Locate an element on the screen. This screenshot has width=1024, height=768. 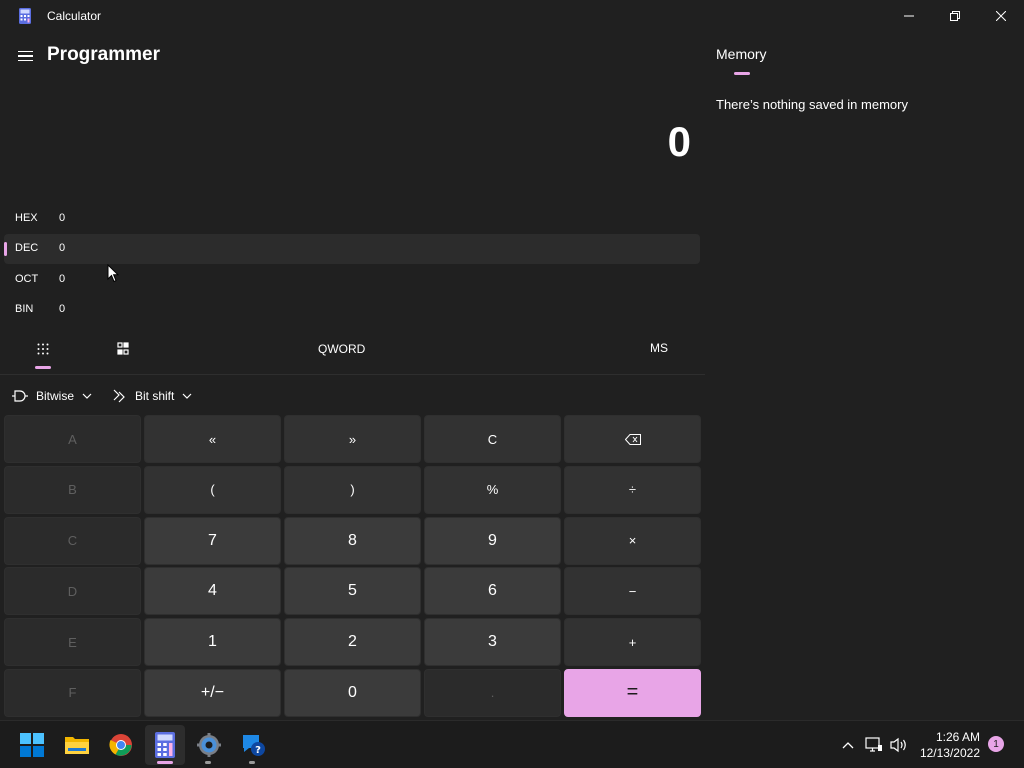
key-5: 5 is located at coordinates (352, 591).